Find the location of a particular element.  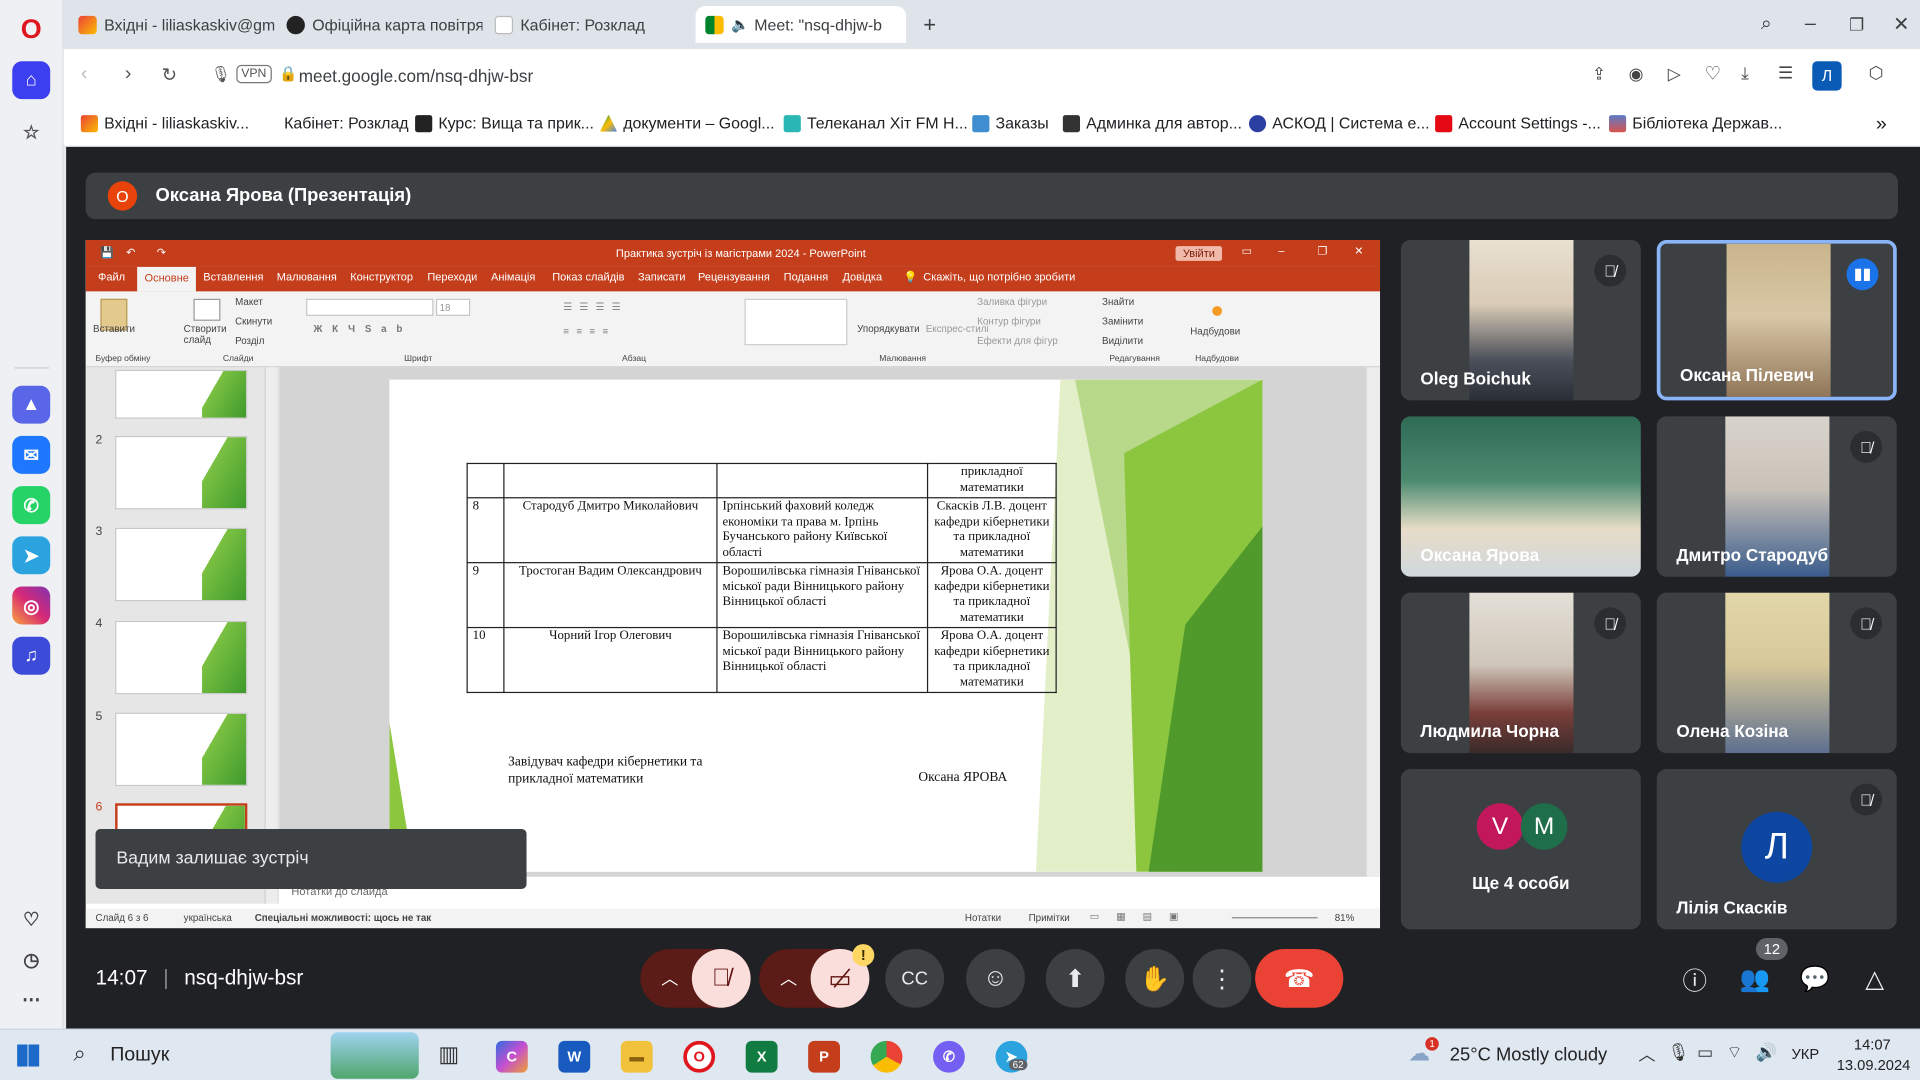

wifi-icon: ⌔ is located at coordinates (1735, 1053).